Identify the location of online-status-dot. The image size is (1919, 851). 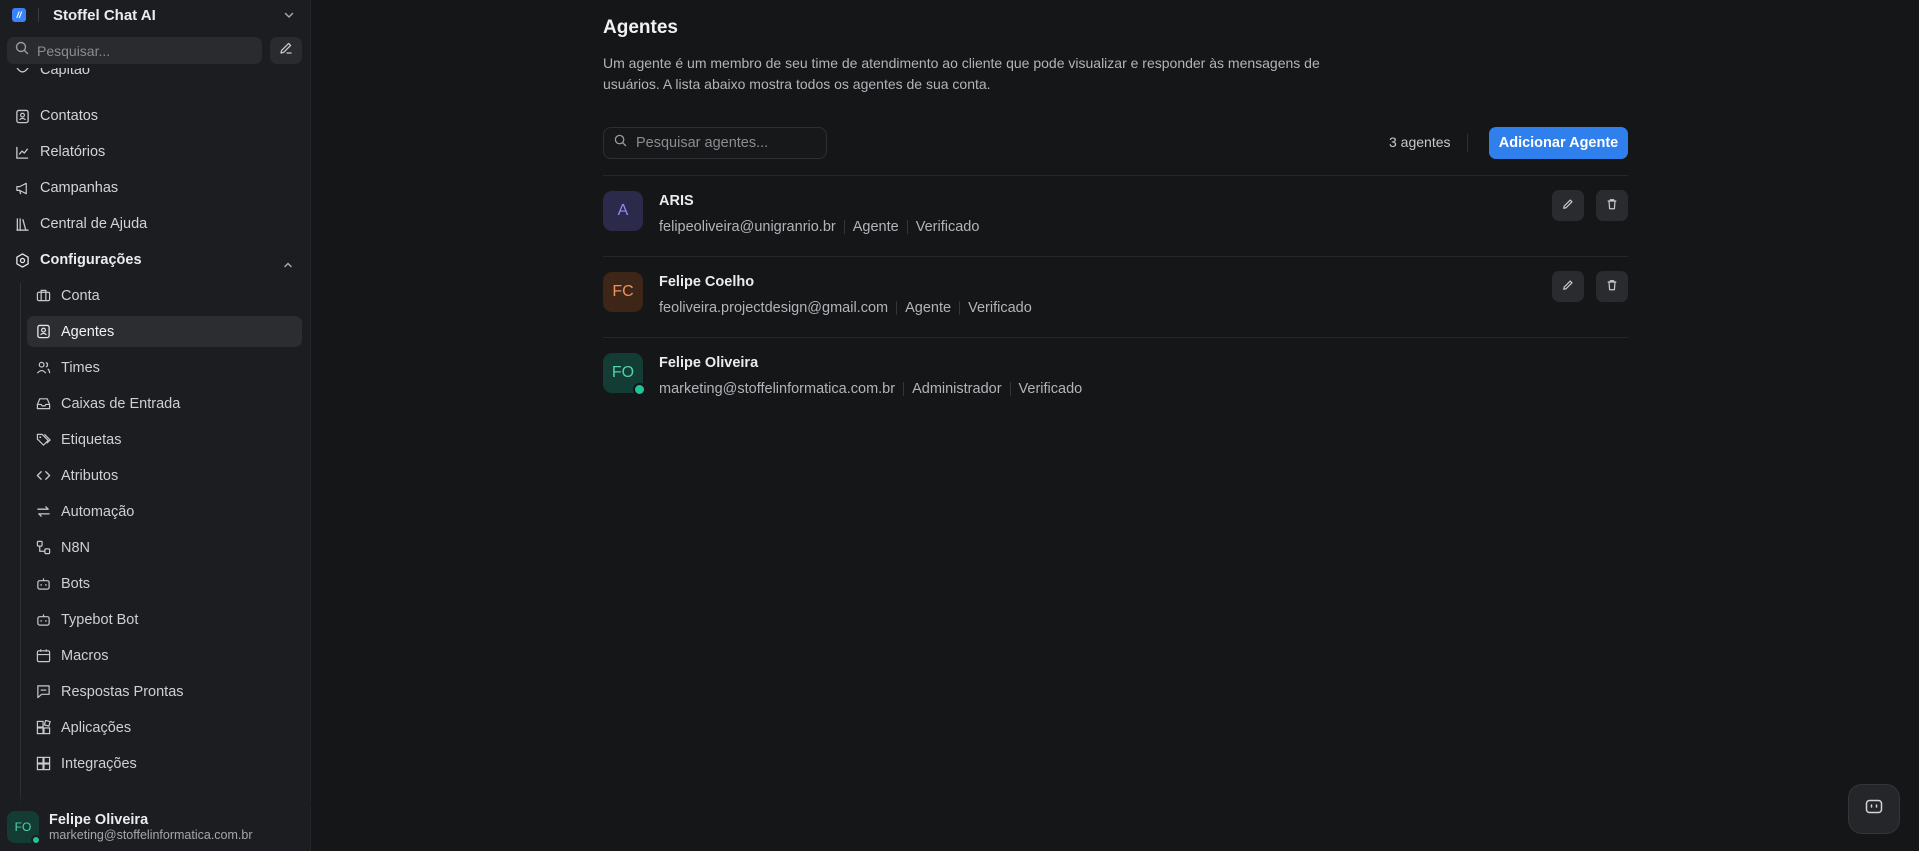
(36, 840).